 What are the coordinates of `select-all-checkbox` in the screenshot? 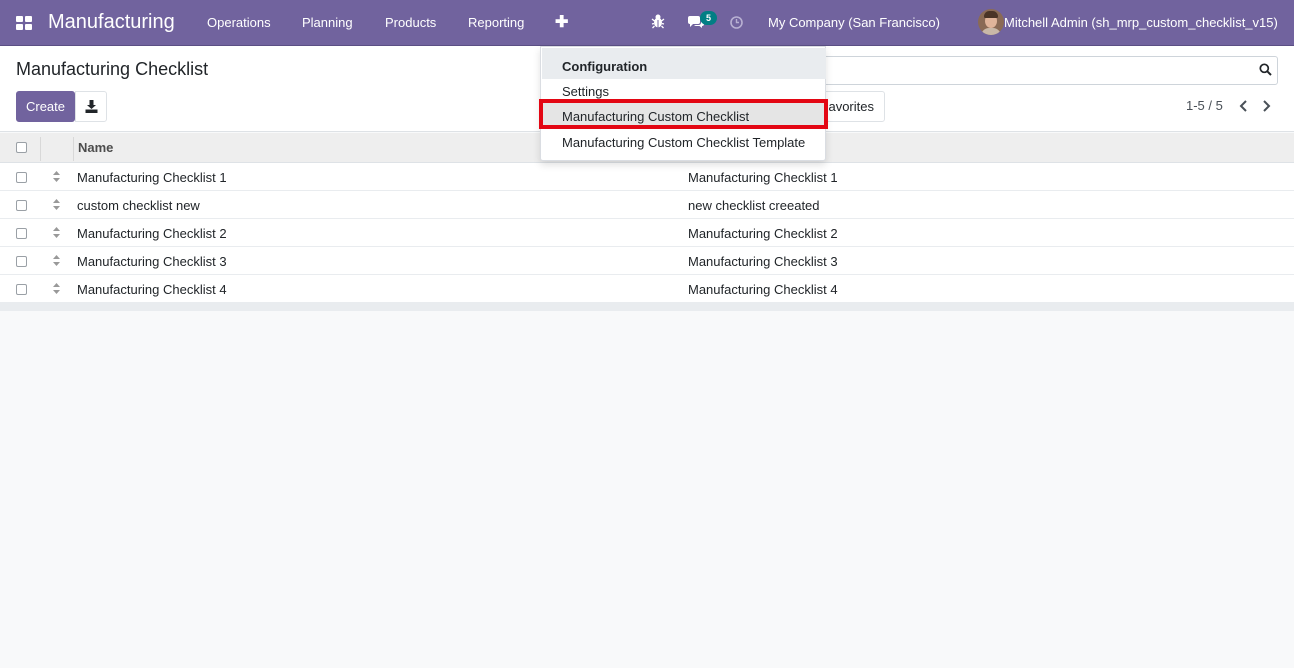 It's located at (21, 147).